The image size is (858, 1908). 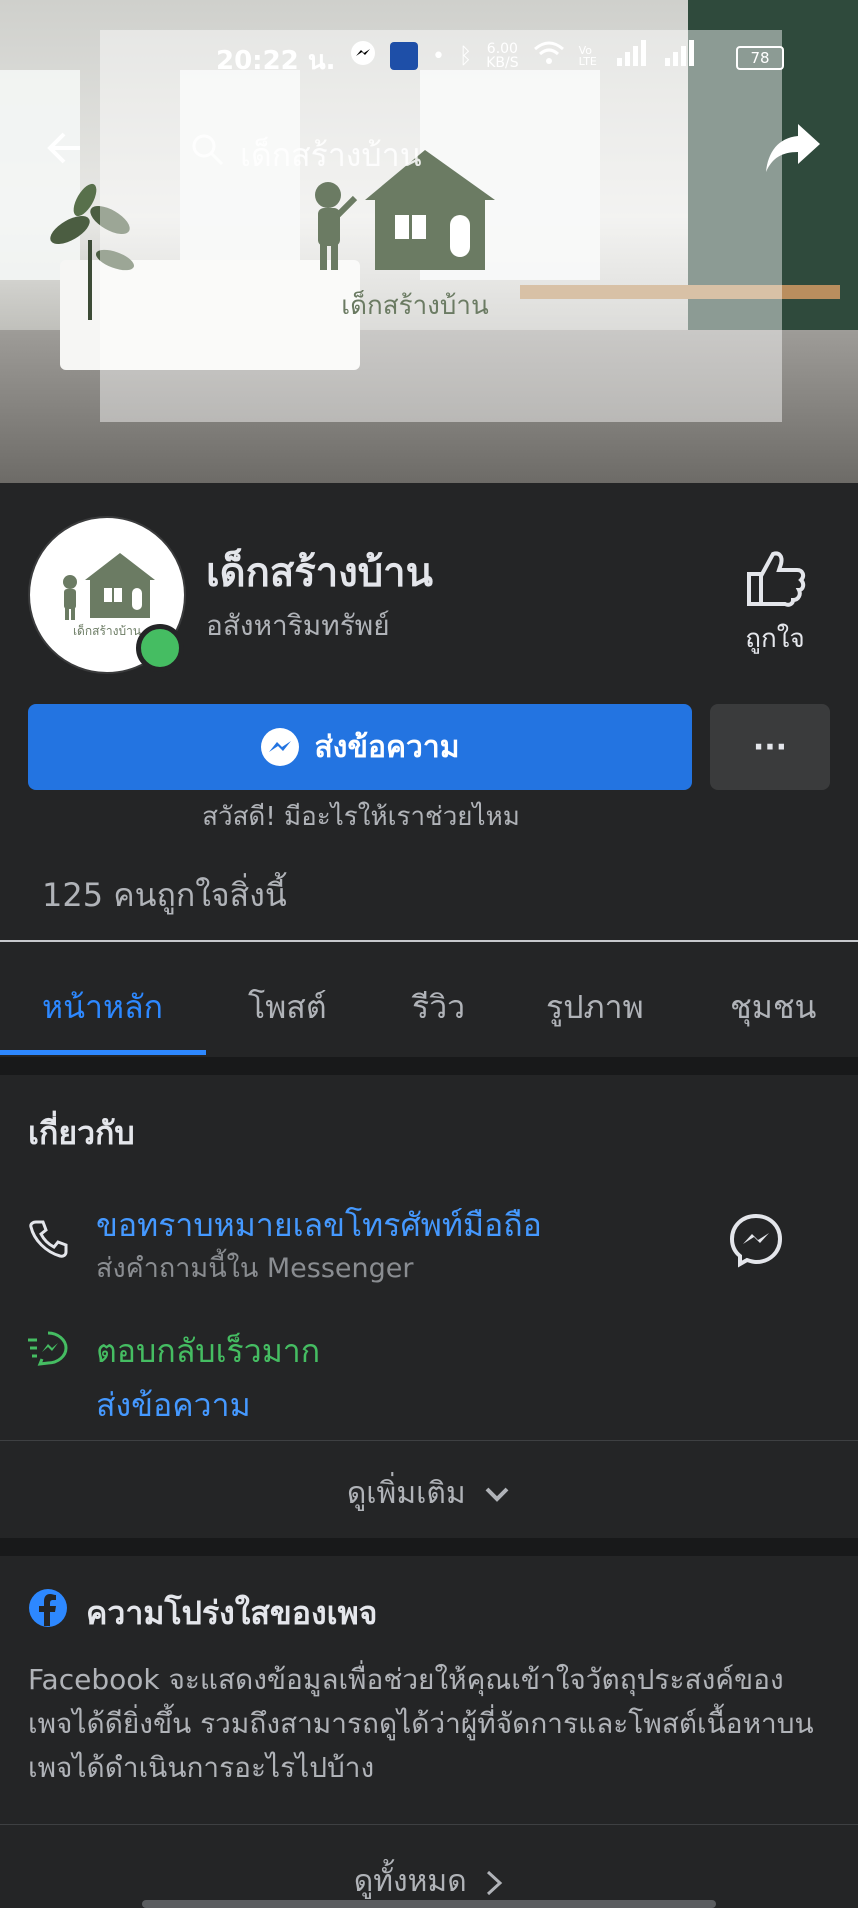 What do you see at coordinates (502, 63) in the screenshot?
I see `net-speed-unit: KB/S` at bounding box center [502, 63].